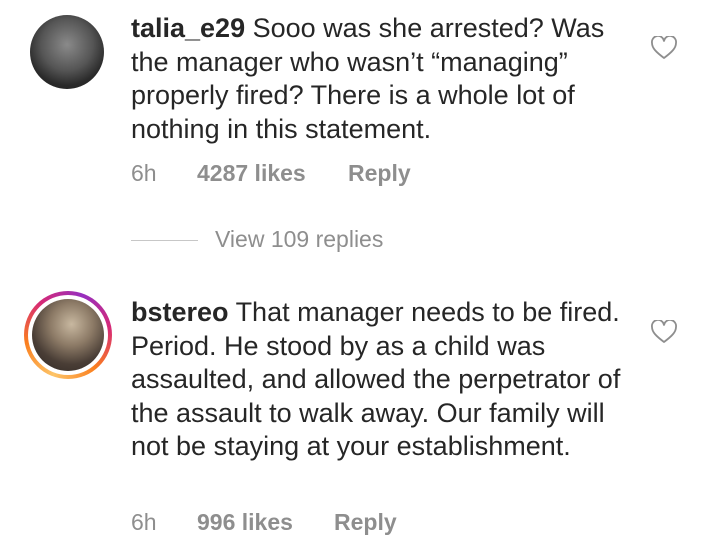 The height and width of the screenshot is (540, 720). Describe the element at coordinates (664, 332) in the screenshot. I see `heart-outline-icon` at that location.